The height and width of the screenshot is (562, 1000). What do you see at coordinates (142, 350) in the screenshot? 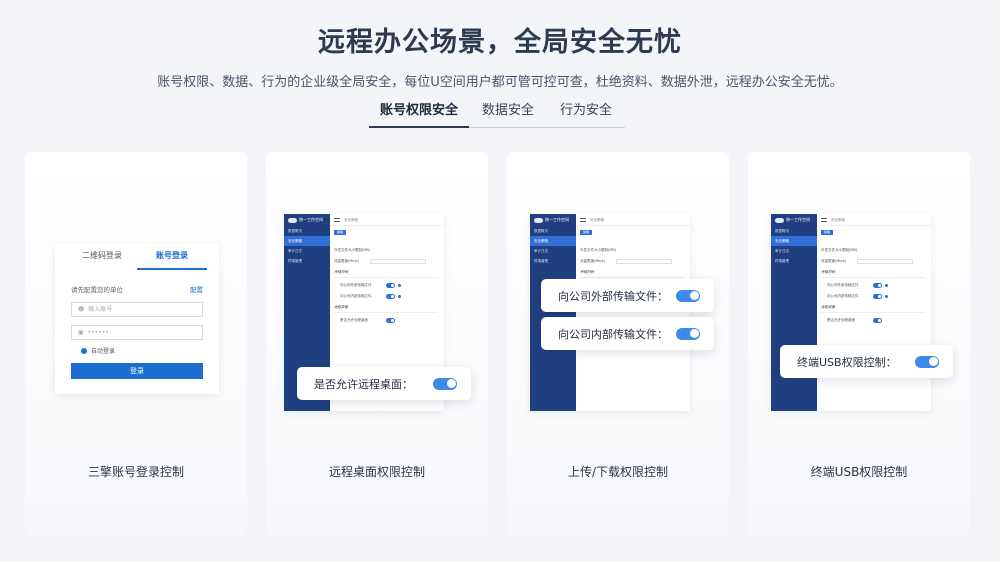
I see `auto-login-checkbox: 自动登录` at bounding box center [142, 350].